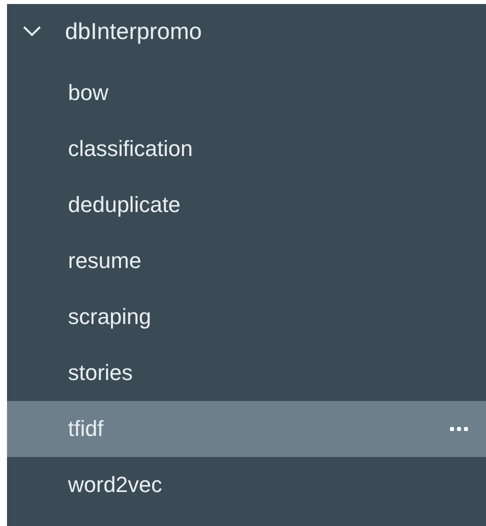 The height and width of the screenshot is (526, 486). I want to click on tree-item: deduplicate, so click(246, 205).